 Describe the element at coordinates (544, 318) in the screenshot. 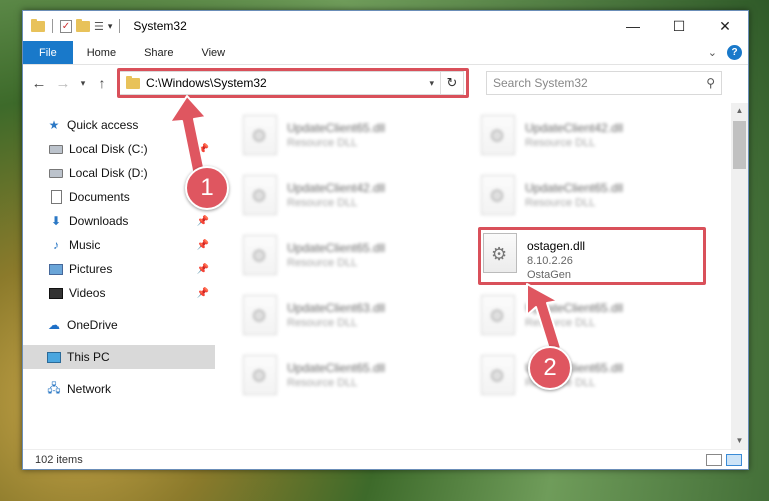

I see `arrow-step2` at that location.